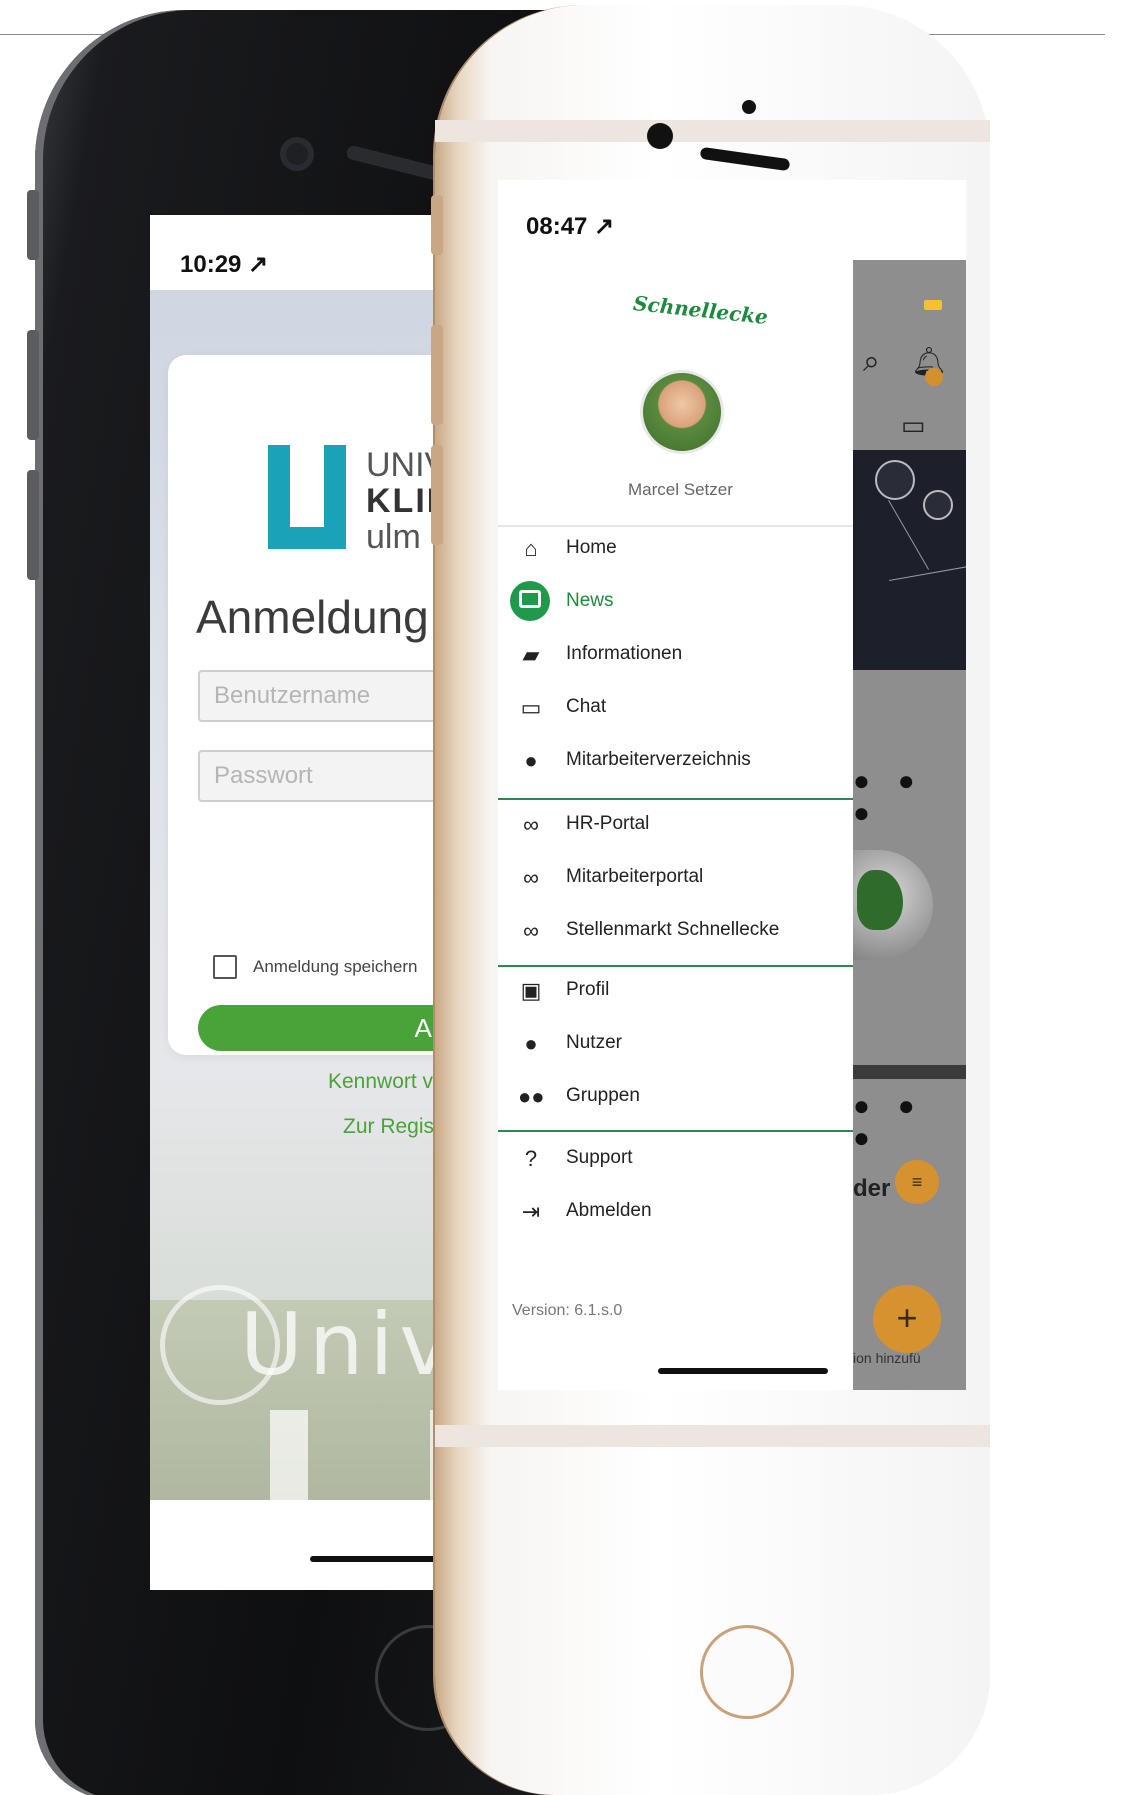  I want to click on menu-label: Informationen, so click(624, 653).